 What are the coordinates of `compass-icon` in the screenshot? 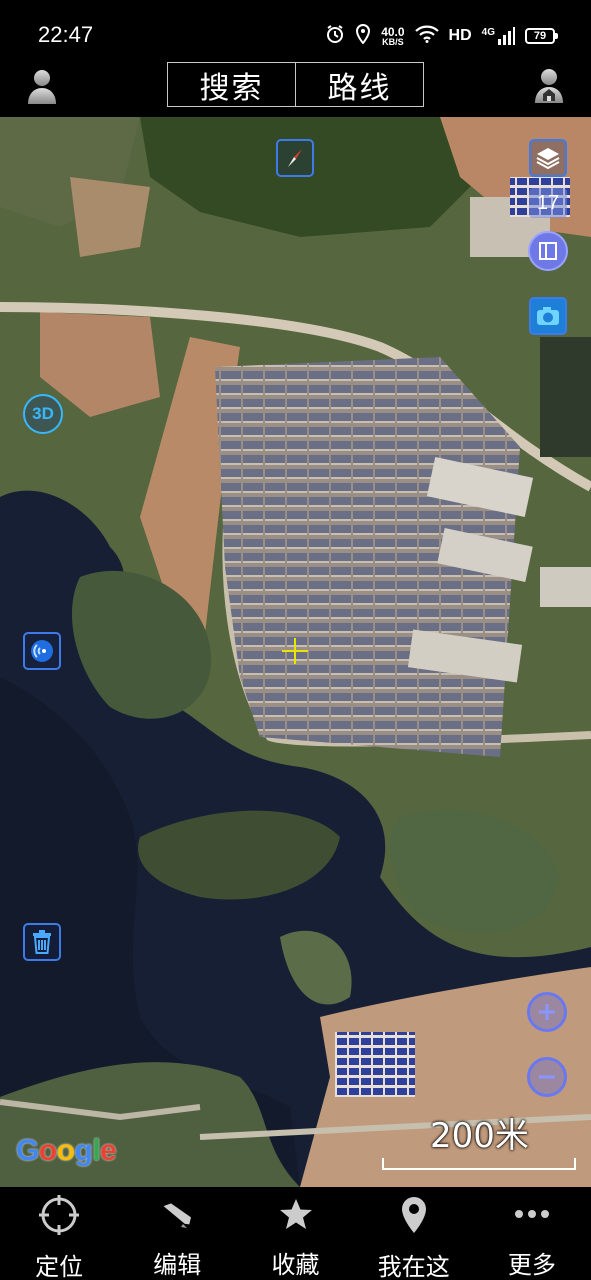 It's located at (295, 158).